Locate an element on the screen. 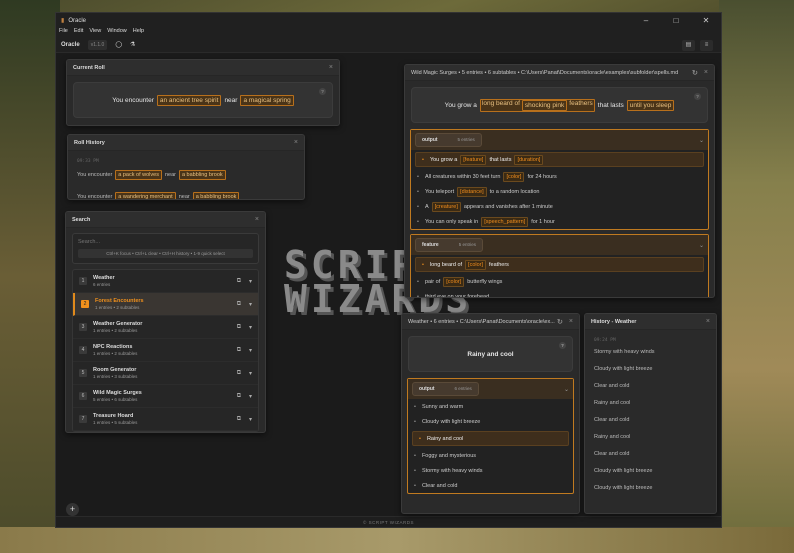  menu-window: Window is located at coordinates (117, 32).